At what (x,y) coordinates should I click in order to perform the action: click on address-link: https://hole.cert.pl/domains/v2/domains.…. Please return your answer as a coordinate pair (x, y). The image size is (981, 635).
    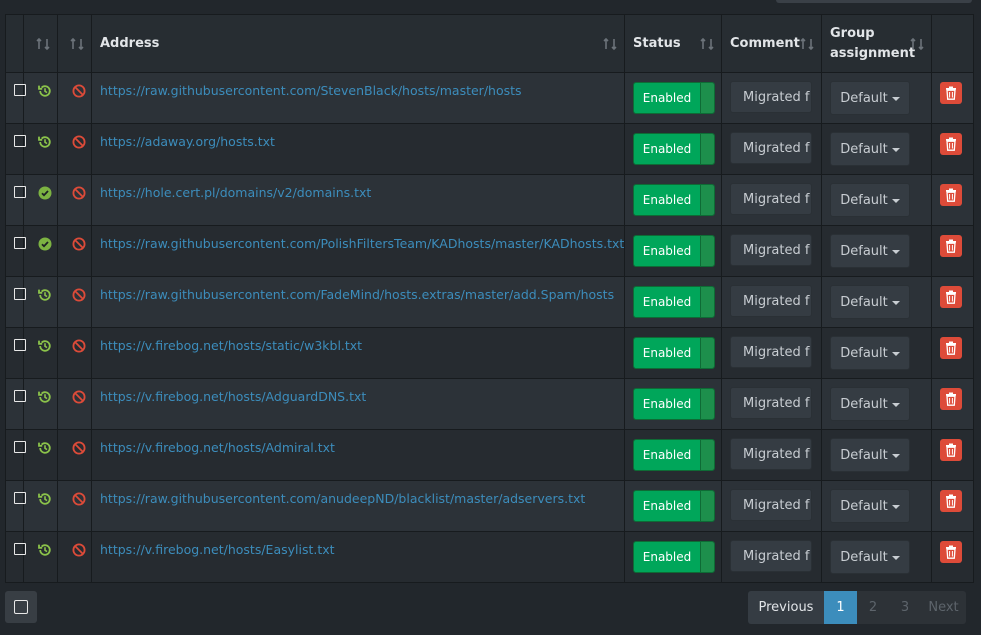
    Looking at the image, I should click on (235, 192).